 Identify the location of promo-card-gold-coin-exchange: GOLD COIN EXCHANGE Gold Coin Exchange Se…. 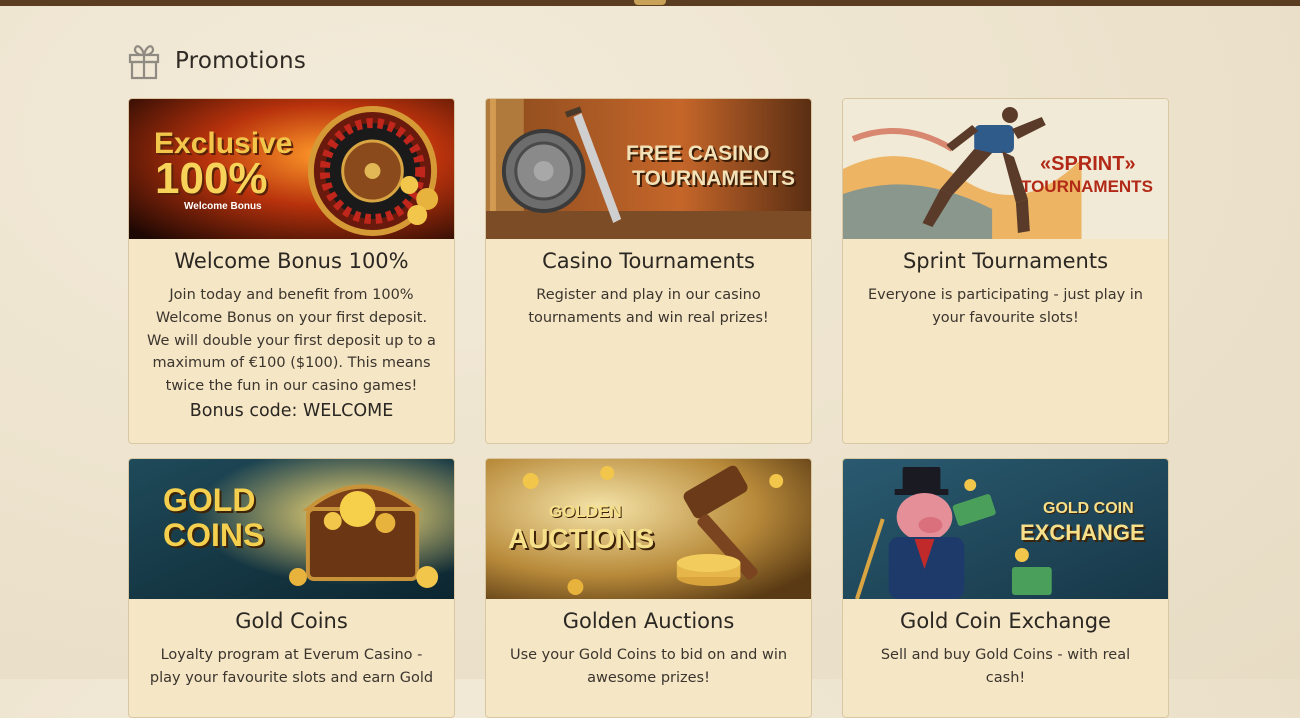
(1005, 588).